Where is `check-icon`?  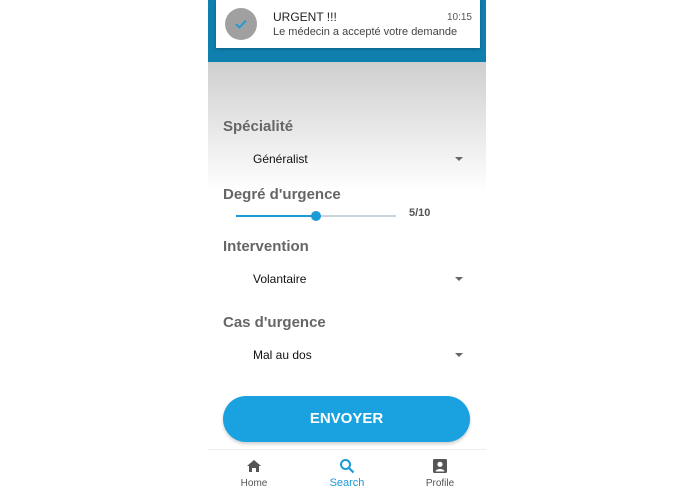 check-icon is located at coordinates (241, 24).